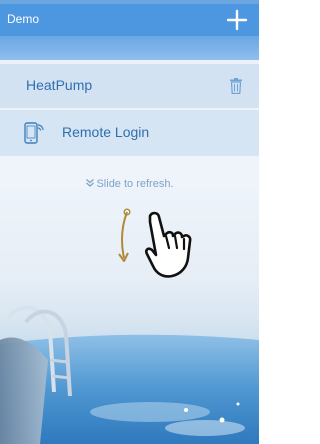  What do you see at coordinates (129, 20) in the screenshot?
I see `top-bar: Demo` at bounding box center [129, 20].